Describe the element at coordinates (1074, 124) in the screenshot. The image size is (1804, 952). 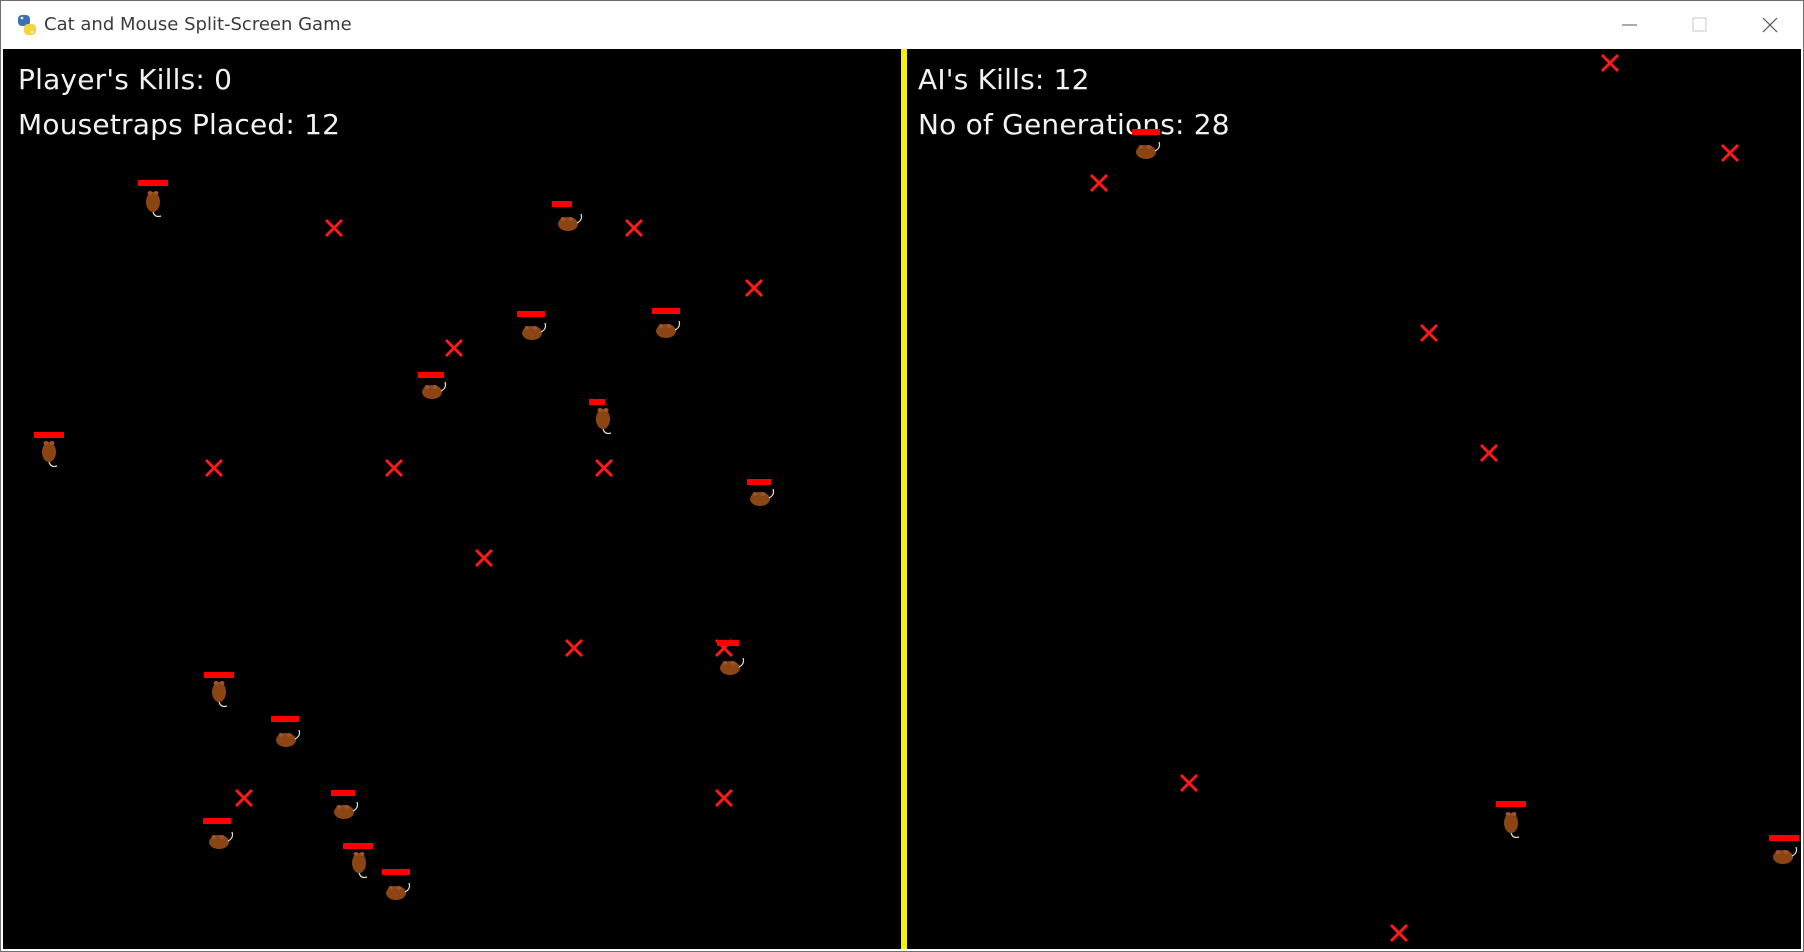
I see `generations-label: No of Generations: 28` at that location.